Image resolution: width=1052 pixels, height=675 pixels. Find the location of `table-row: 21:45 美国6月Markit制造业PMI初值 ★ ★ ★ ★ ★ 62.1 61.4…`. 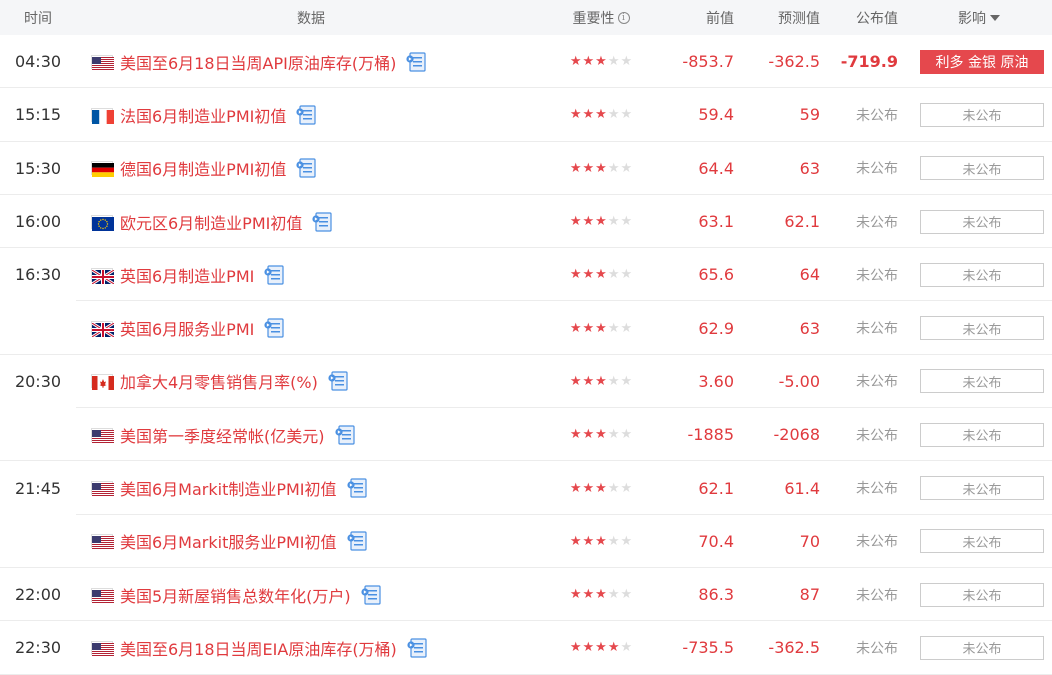

table-row: 21:45 美国6月Markit制造业PMI初值 ★ ★ ★ ★ ★ 62.1 61.4… is located at coordinates (526, 488).